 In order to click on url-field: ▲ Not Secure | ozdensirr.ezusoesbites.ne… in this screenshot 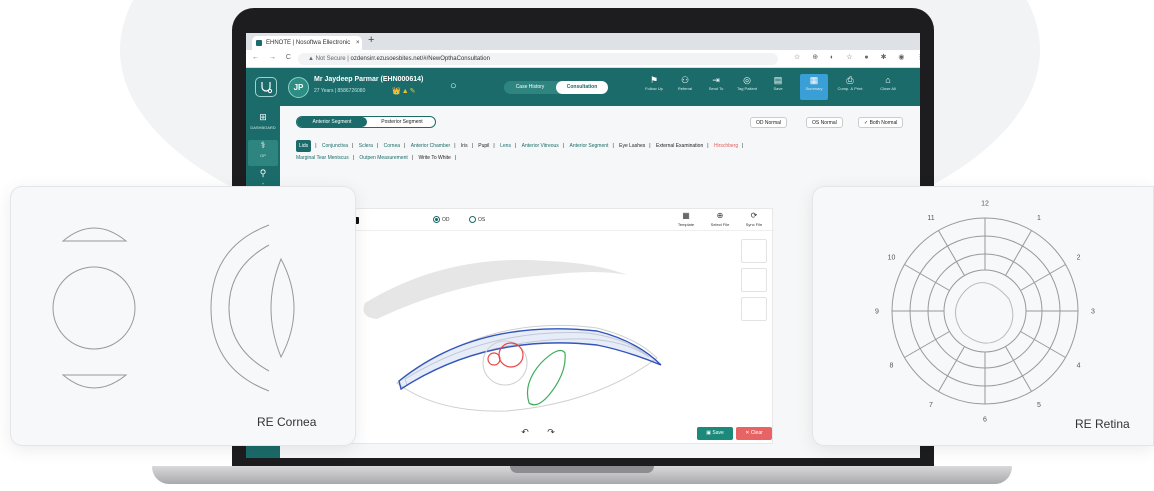, I will do `click(538, 59)`.